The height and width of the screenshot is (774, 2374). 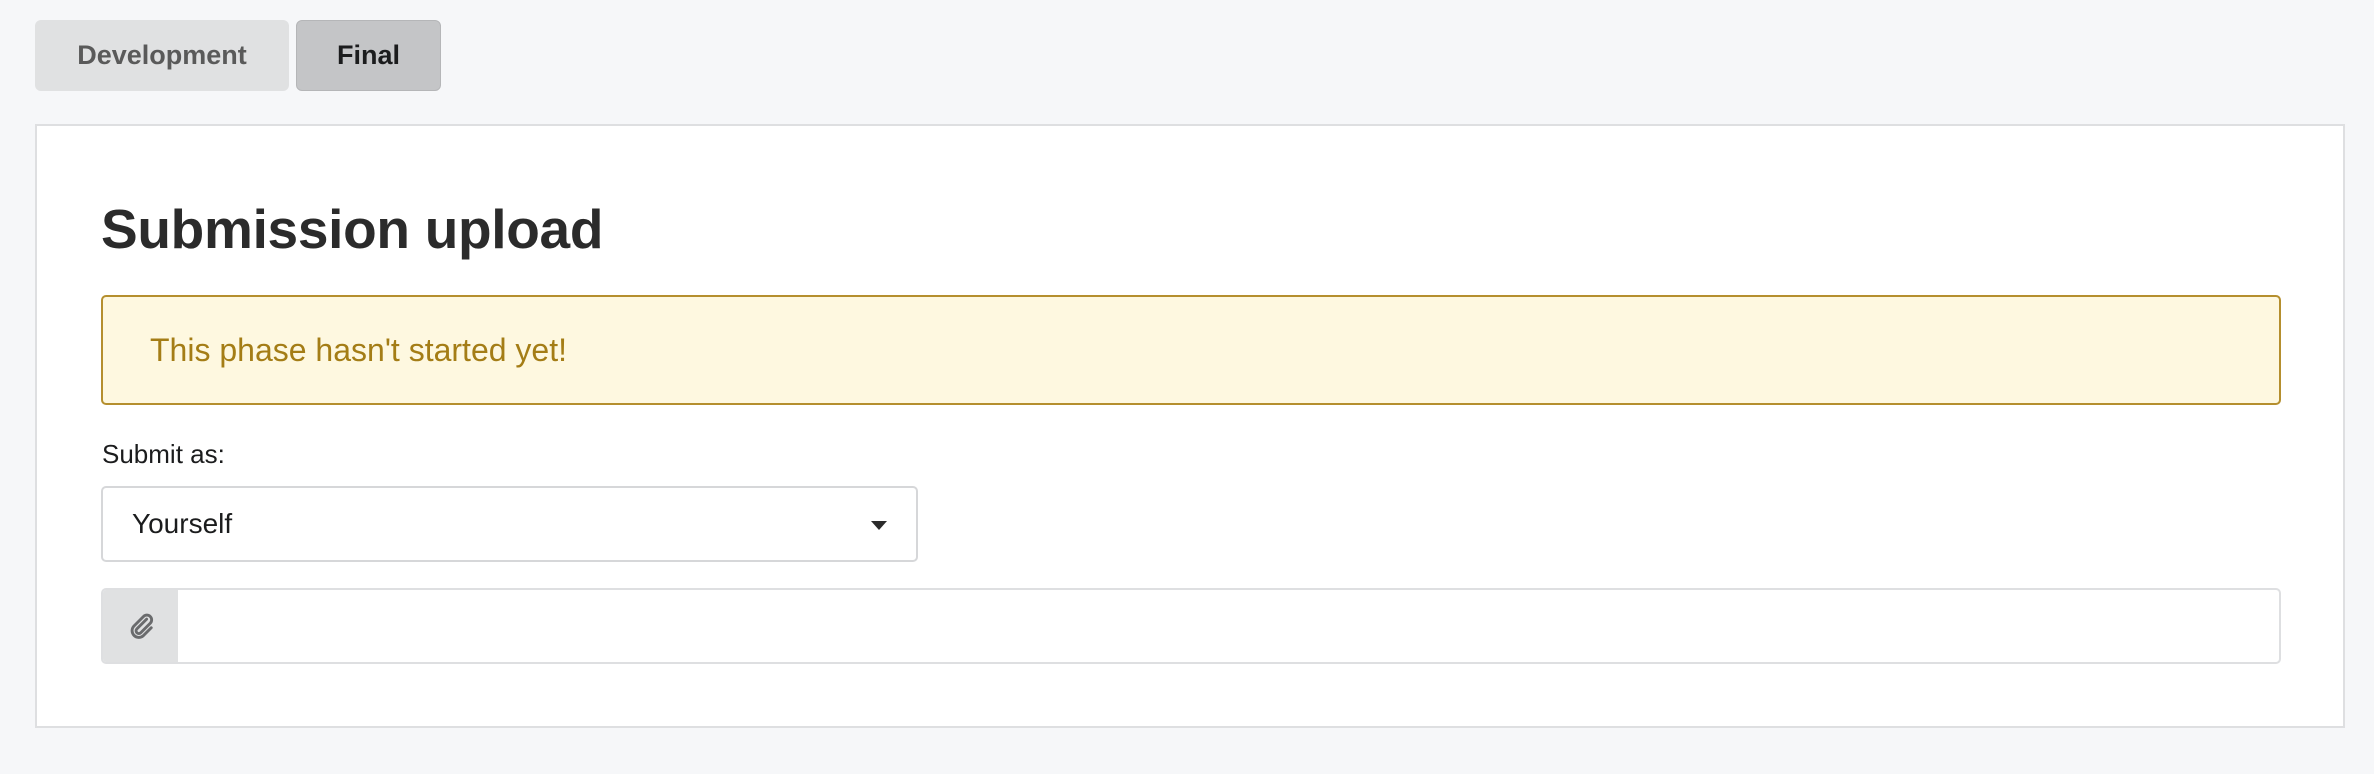 I want to click on submit-as-label: Submit as:, so click(x=163, y=454).